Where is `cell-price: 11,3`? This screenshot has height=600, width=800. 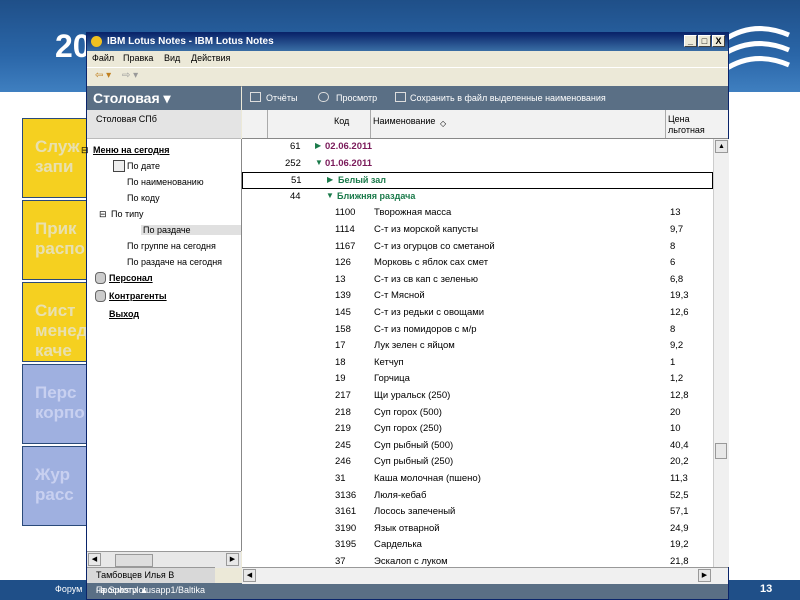
cell-price: 11,3 is located at coordinates (679, 478).